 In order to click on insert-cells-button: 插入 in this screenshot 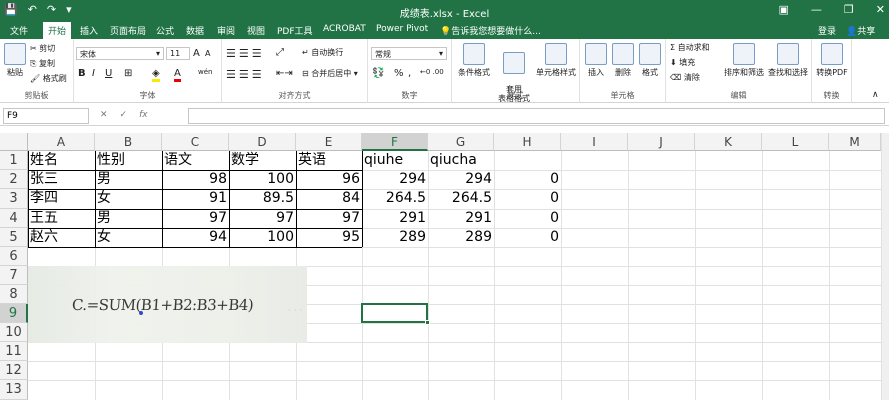, I will do `click(596, 60)`.